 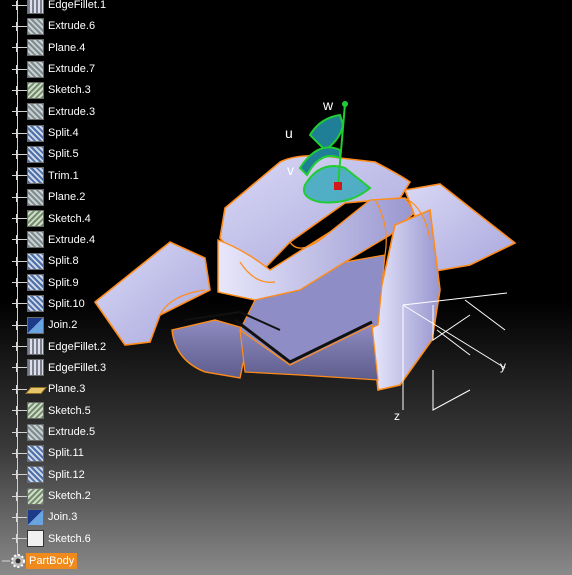 I want to click on tree-node: Sketch.2, so click(x=52, y=496).